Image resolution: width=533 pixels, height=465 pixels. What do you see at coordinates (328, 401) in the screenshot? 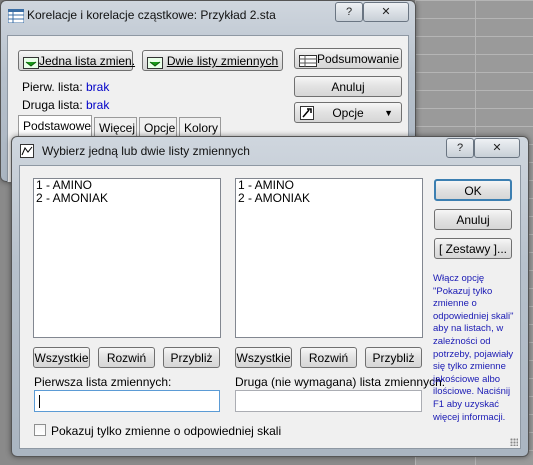
I see `second-list-input` at bounding box center [328, 401].